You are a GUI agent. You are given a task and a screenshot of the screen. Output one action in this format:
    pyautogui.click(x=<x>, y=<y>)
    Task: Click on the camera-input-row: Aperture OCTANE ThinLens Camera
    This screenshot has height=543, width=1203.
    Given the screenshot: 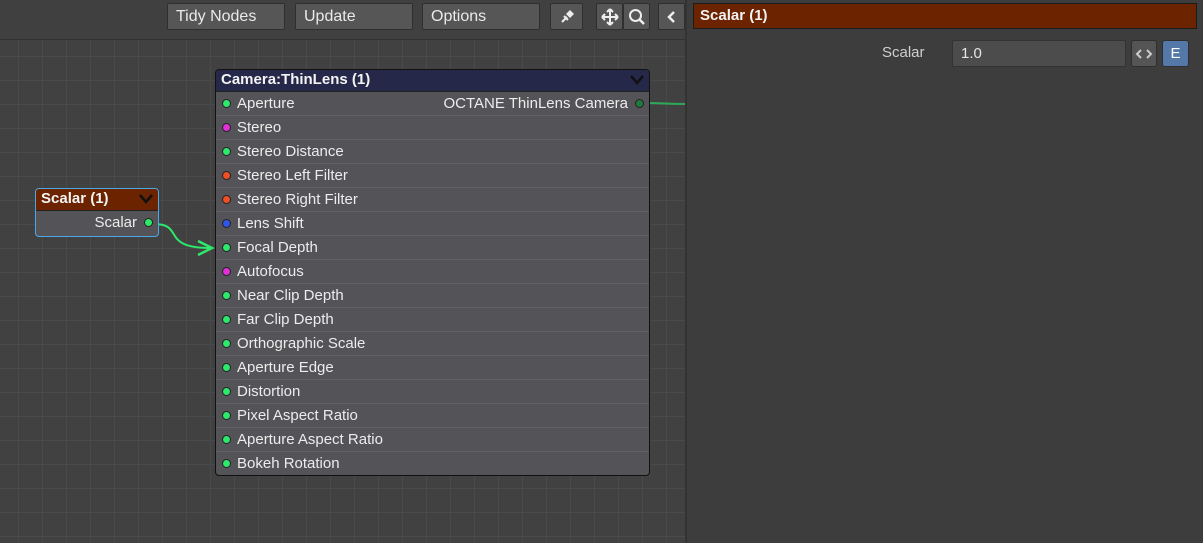 What is the action you would take?
    pyautogui.click(x=432, y=104)
    